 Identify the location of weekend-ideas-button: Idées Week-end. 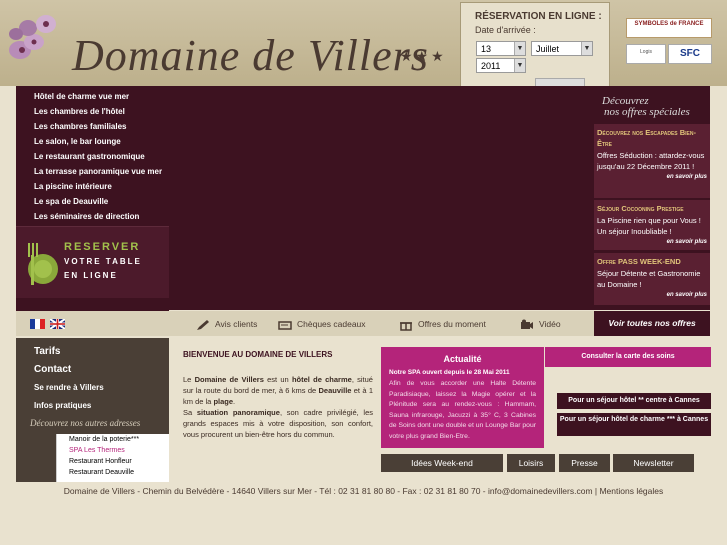
(442, 463).